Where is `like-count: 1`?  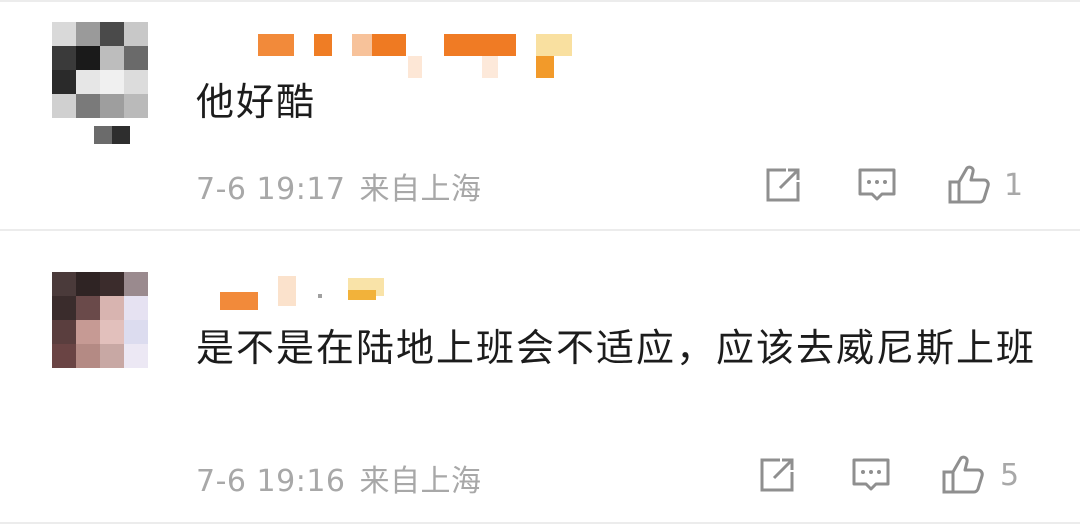
like-count: 1 is located at coordinates (1014, 185).